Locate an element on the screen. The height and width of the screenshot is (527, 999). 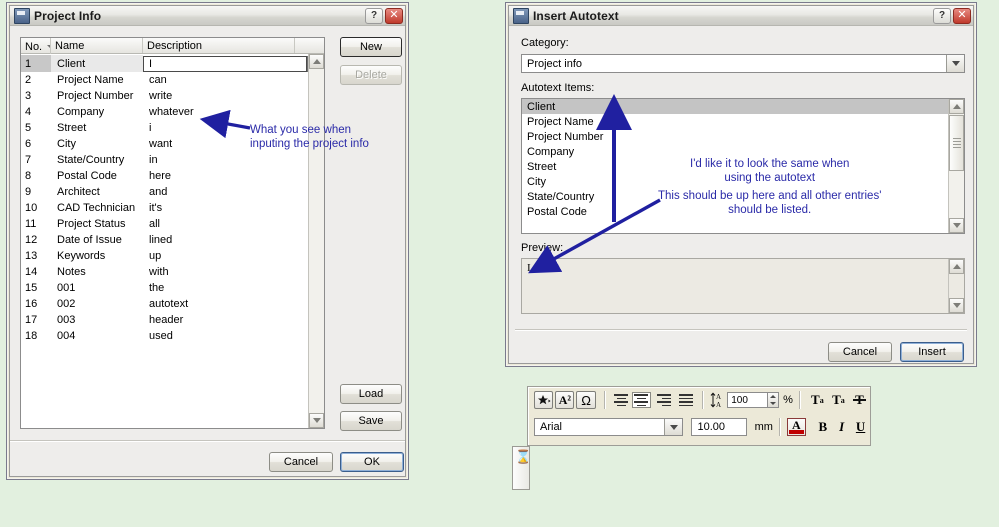
table-row: 9 Architect and is located at coordinates (172, 192).